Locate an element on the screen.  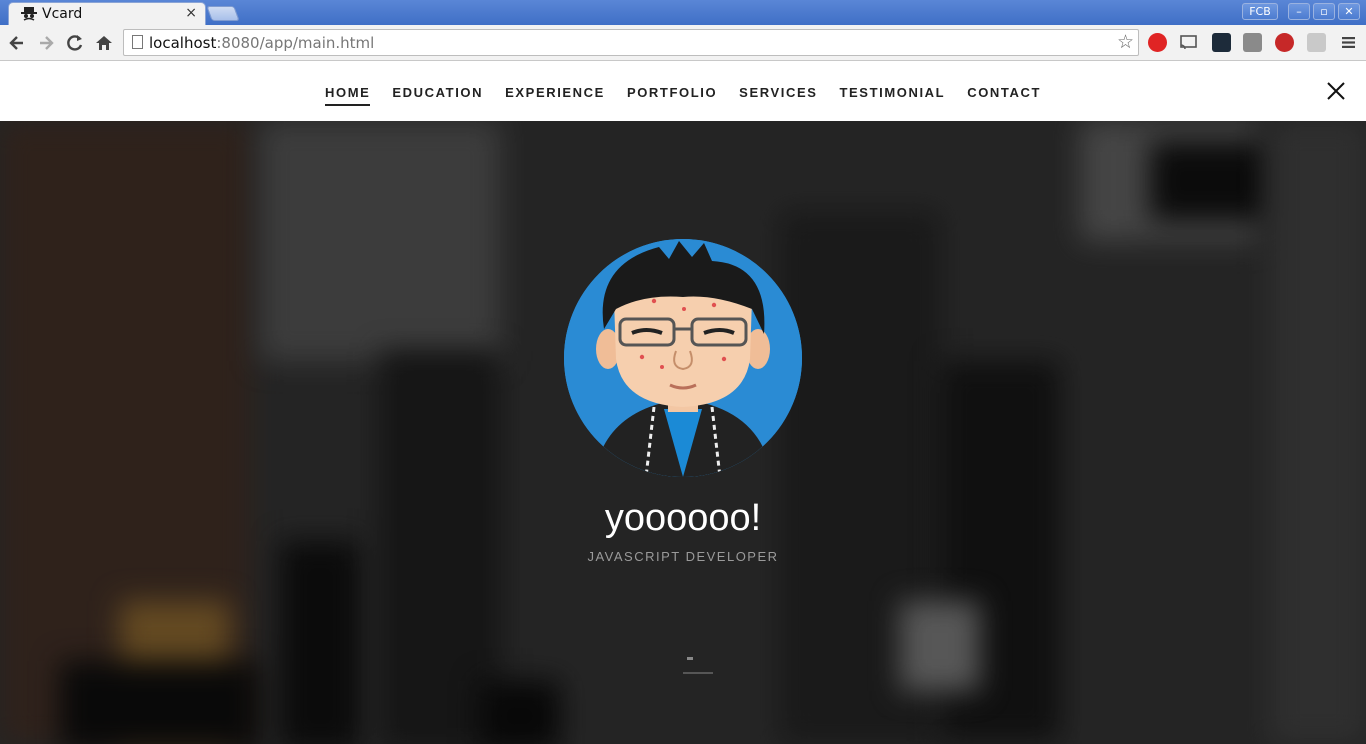
hero-role: JAVASCRIPT DEVELOPER is located at coordinates (683, 556).